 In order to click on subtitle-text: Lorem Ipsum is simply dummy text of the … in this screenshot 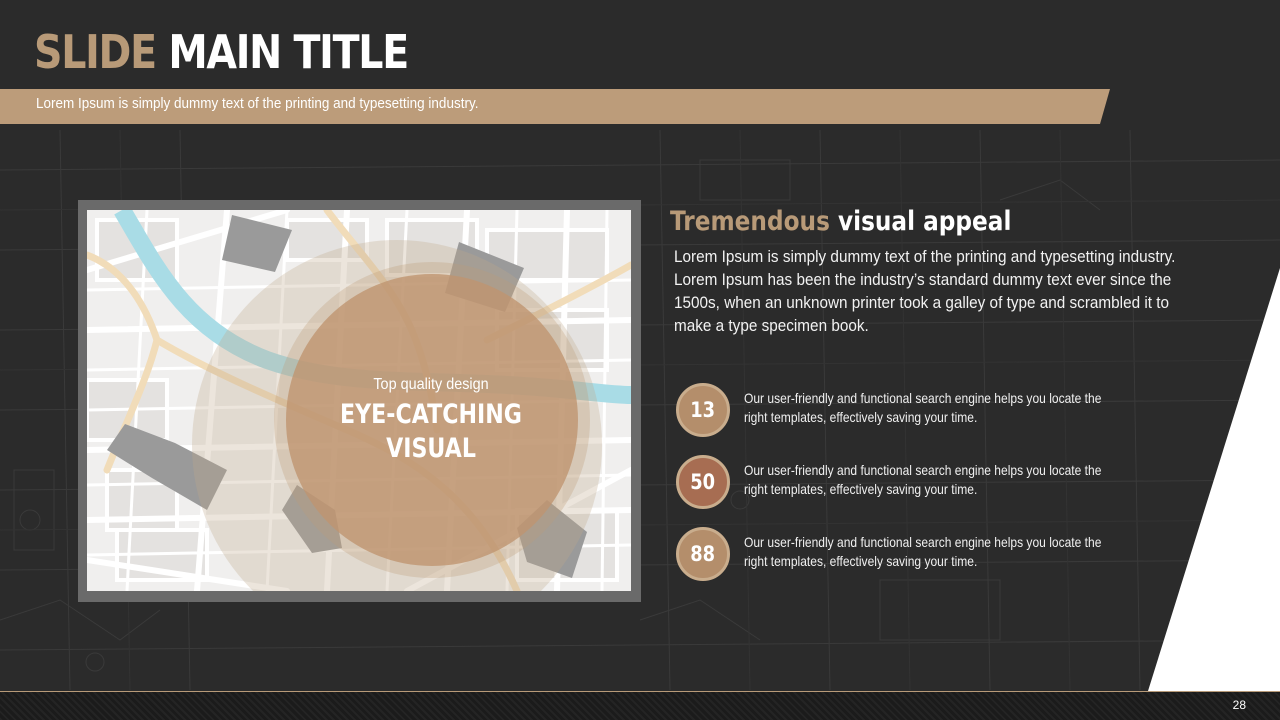, I will do `click(257, 103)`.